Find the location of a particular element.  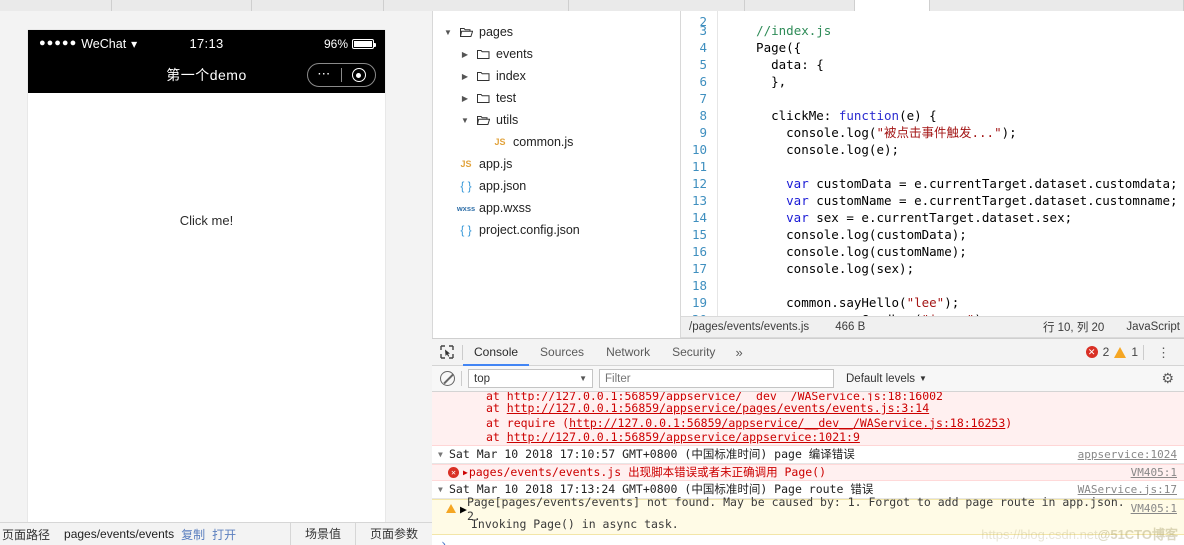

code-line: 3 //index.js is located at coordinates (932, 29).